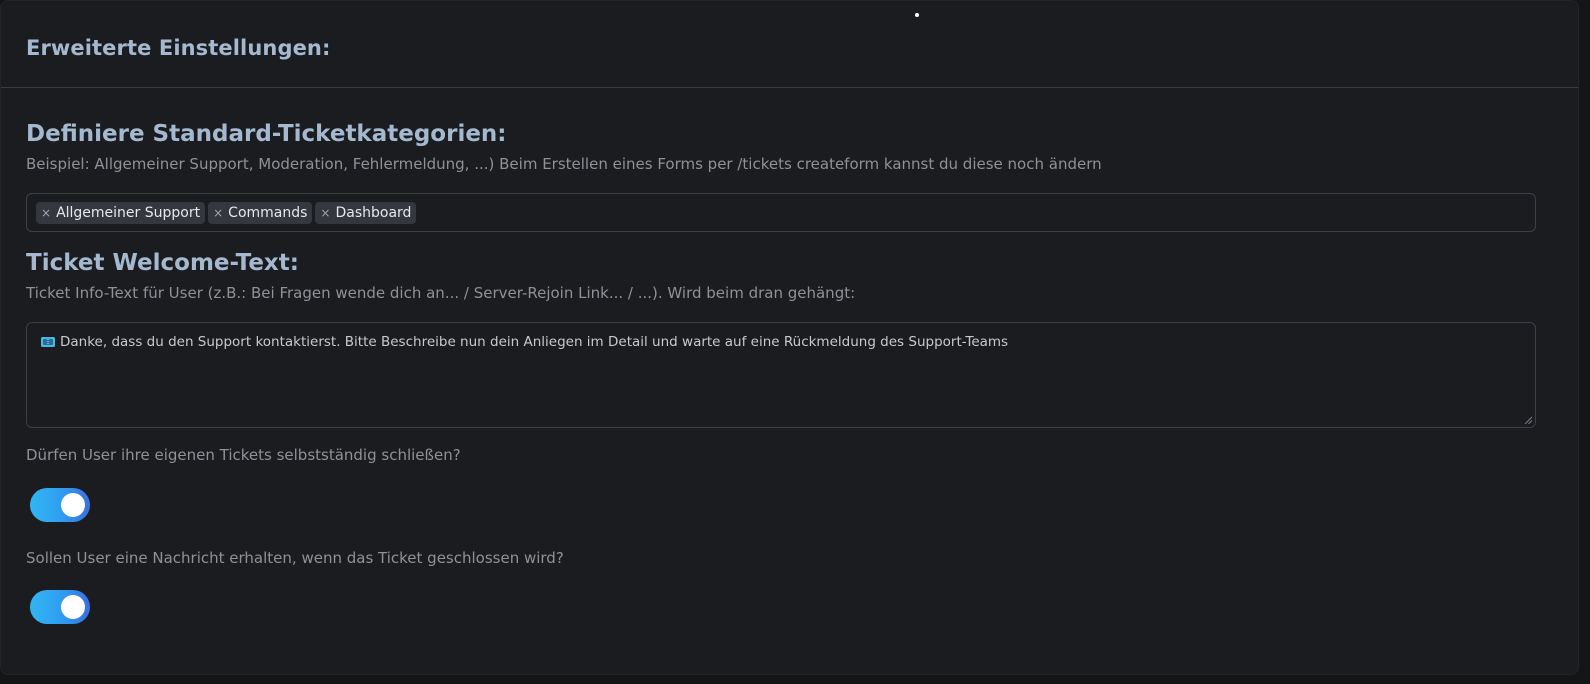 This screenshot has width=1590, height=684. I want to click on ticket-icon, so click(48, 342).